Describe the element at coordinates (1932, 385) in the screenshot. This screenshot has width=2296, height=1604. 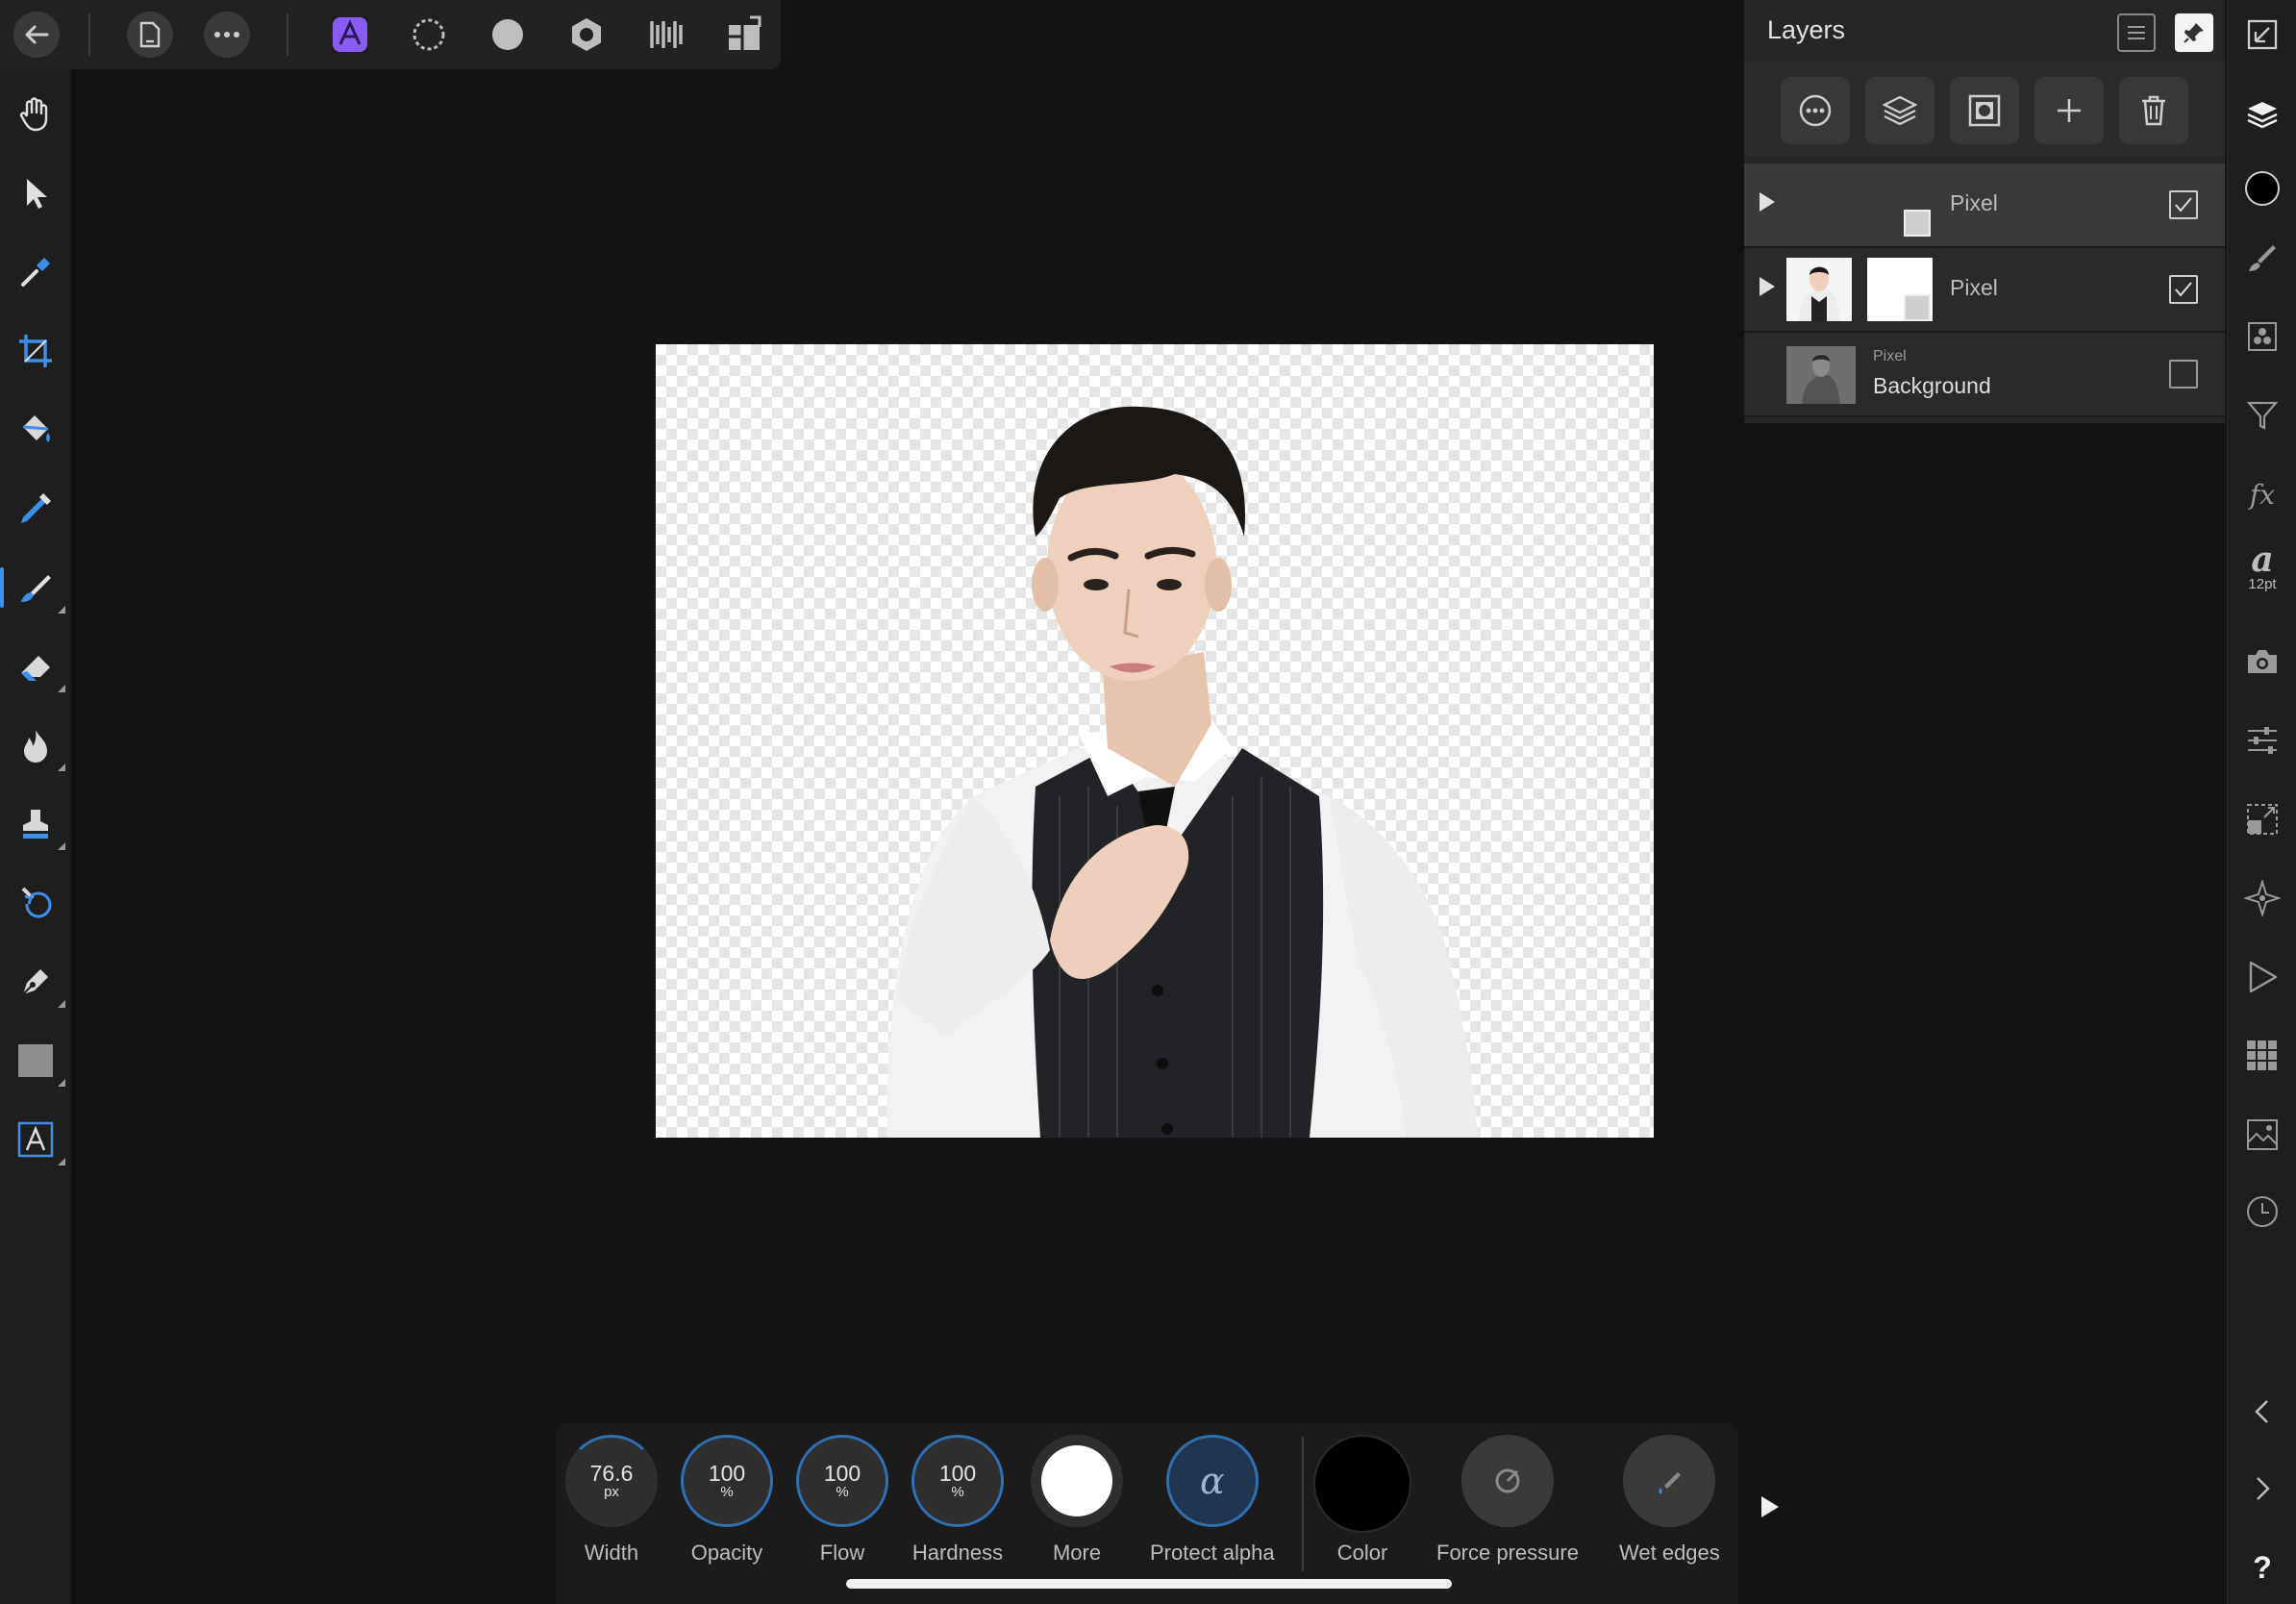
I see `layer-name: Background` at that location.